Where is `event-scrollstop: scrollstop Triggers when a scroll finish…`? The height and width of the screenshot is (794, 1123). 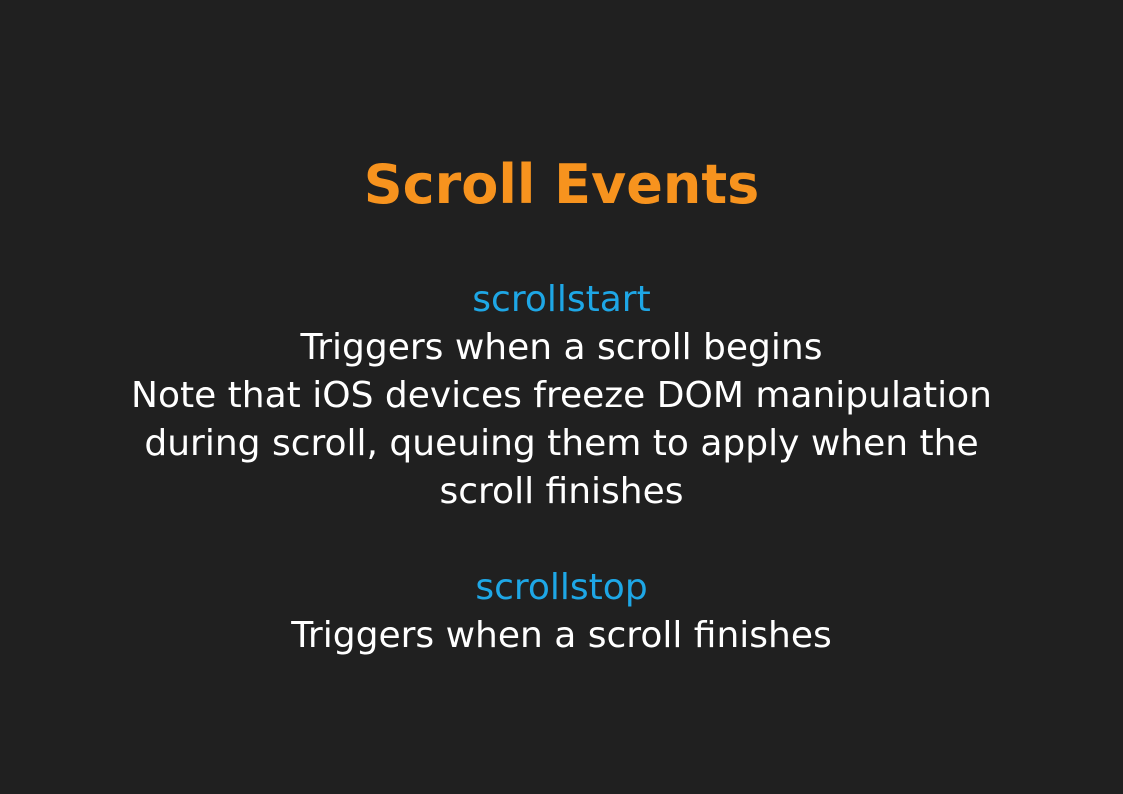 event-scrollstop: scrollstop Triggers when a scroll finish… is located at coordinates (561, 612).